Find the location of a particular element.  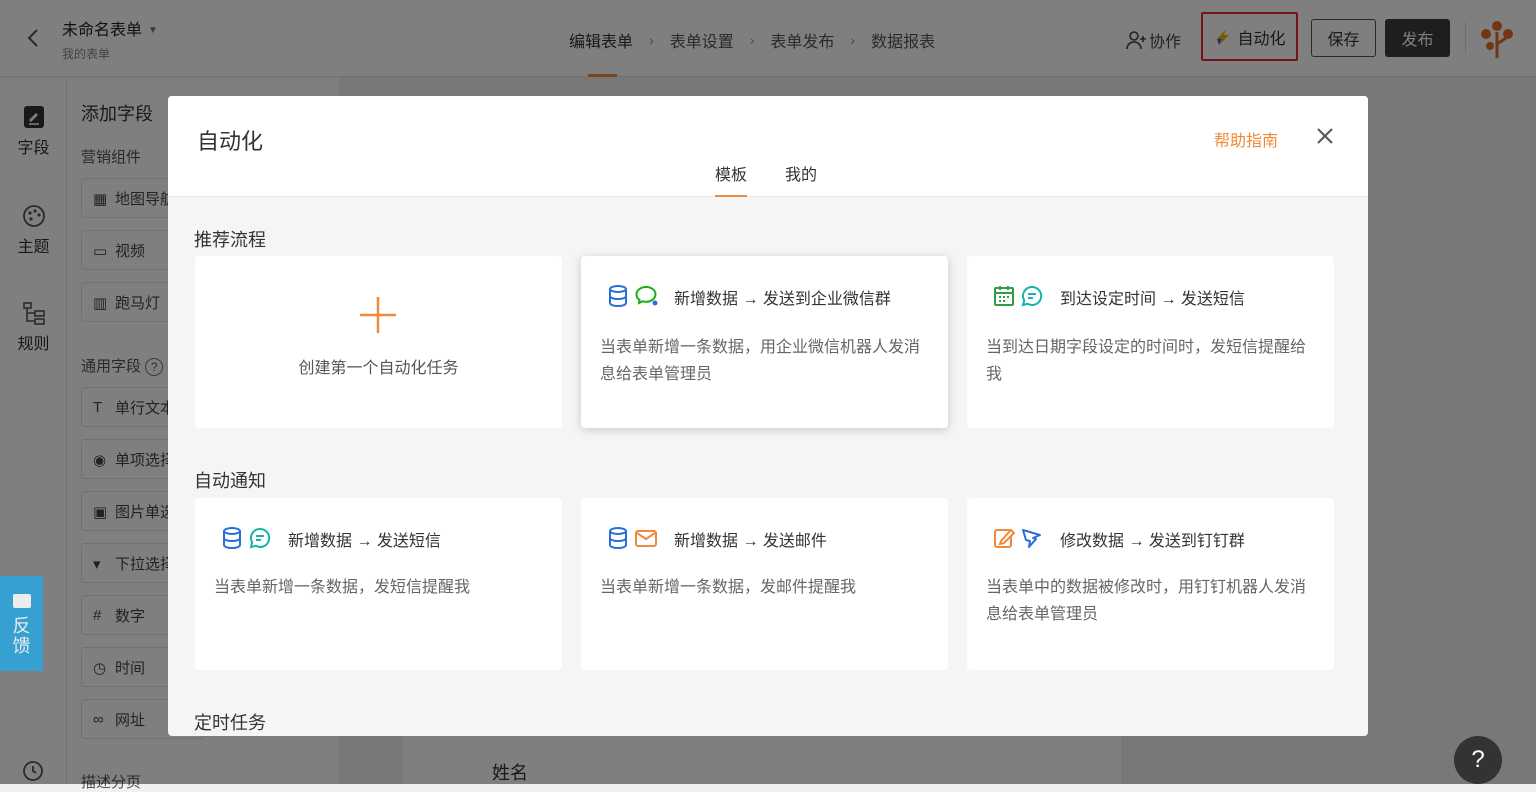

card-description: 当到达日期字段设定的时间时，发短信提醒给我 is located at coordinates (1146, 361).